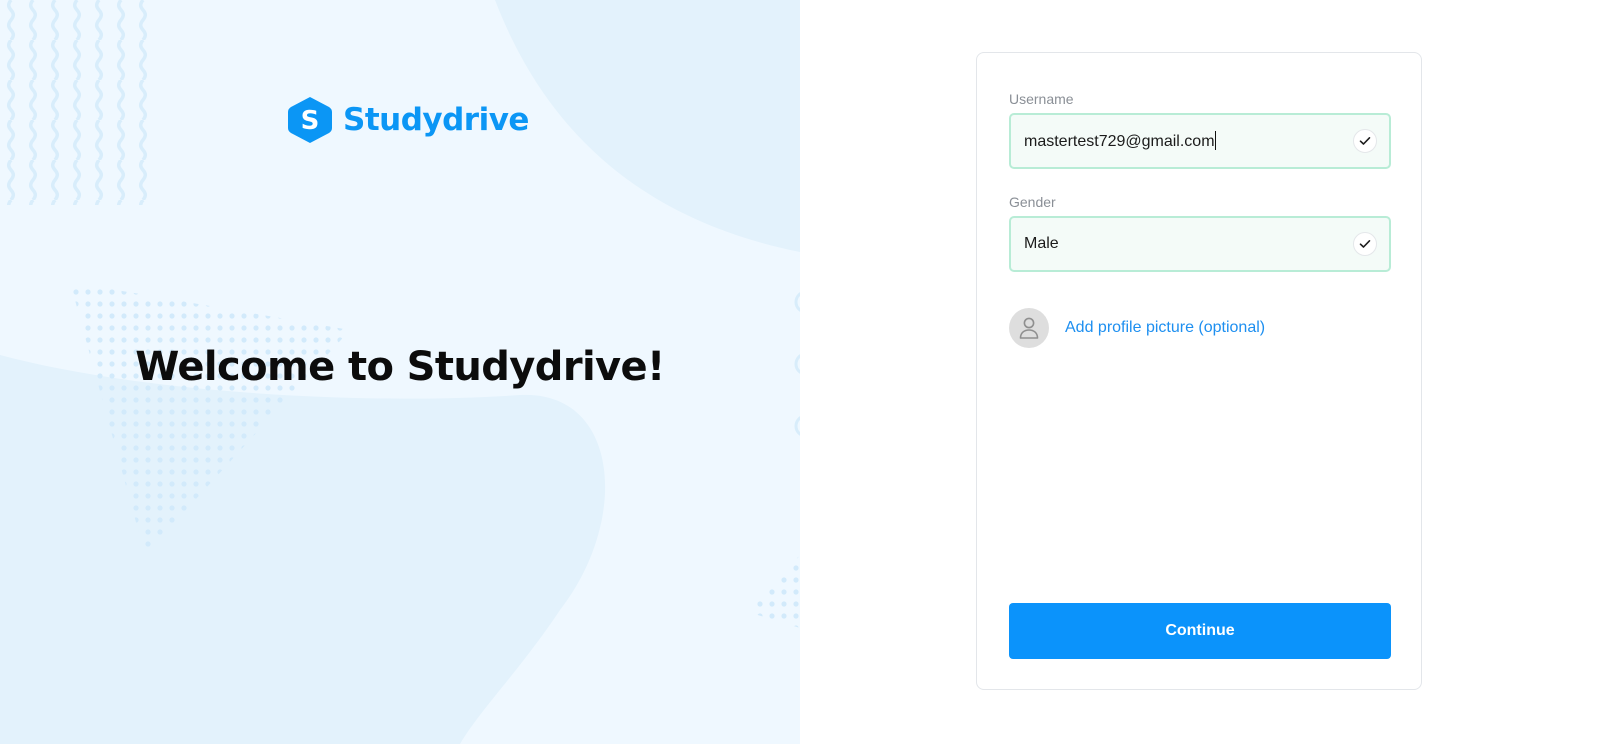  I want to click on user-icon, so click(1029, 328).